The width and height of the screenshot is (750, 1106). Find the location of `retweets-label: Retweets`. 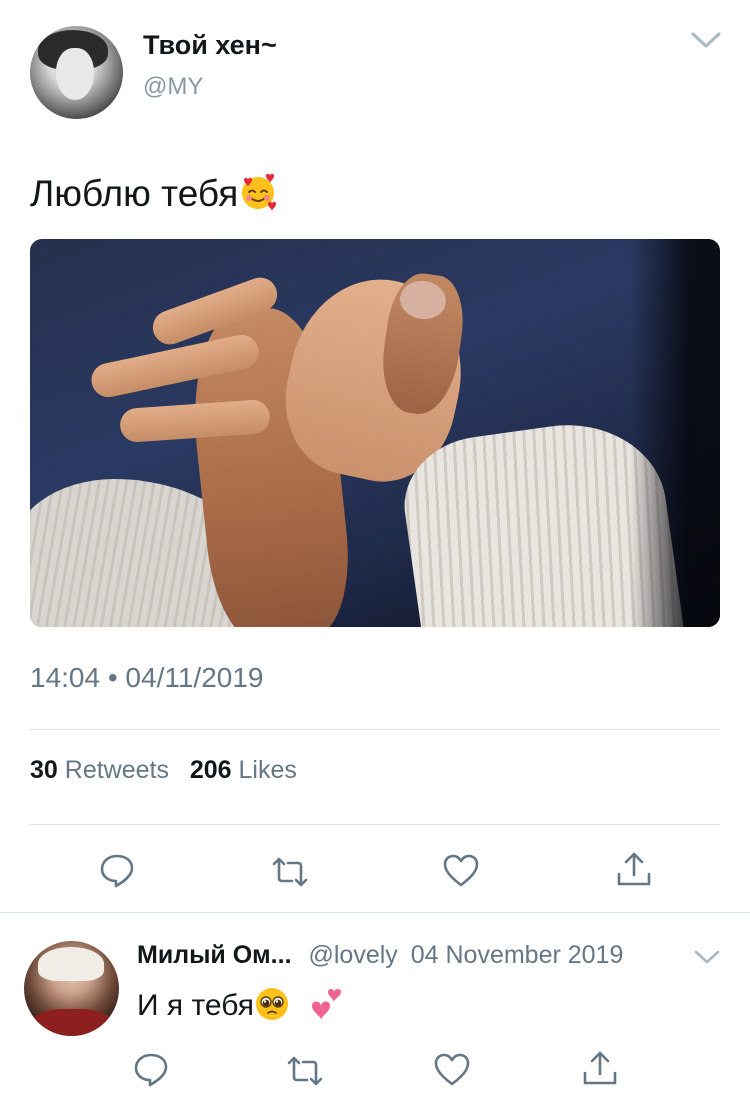

retweets-label: Retweets is located at coordinates (116, 770).